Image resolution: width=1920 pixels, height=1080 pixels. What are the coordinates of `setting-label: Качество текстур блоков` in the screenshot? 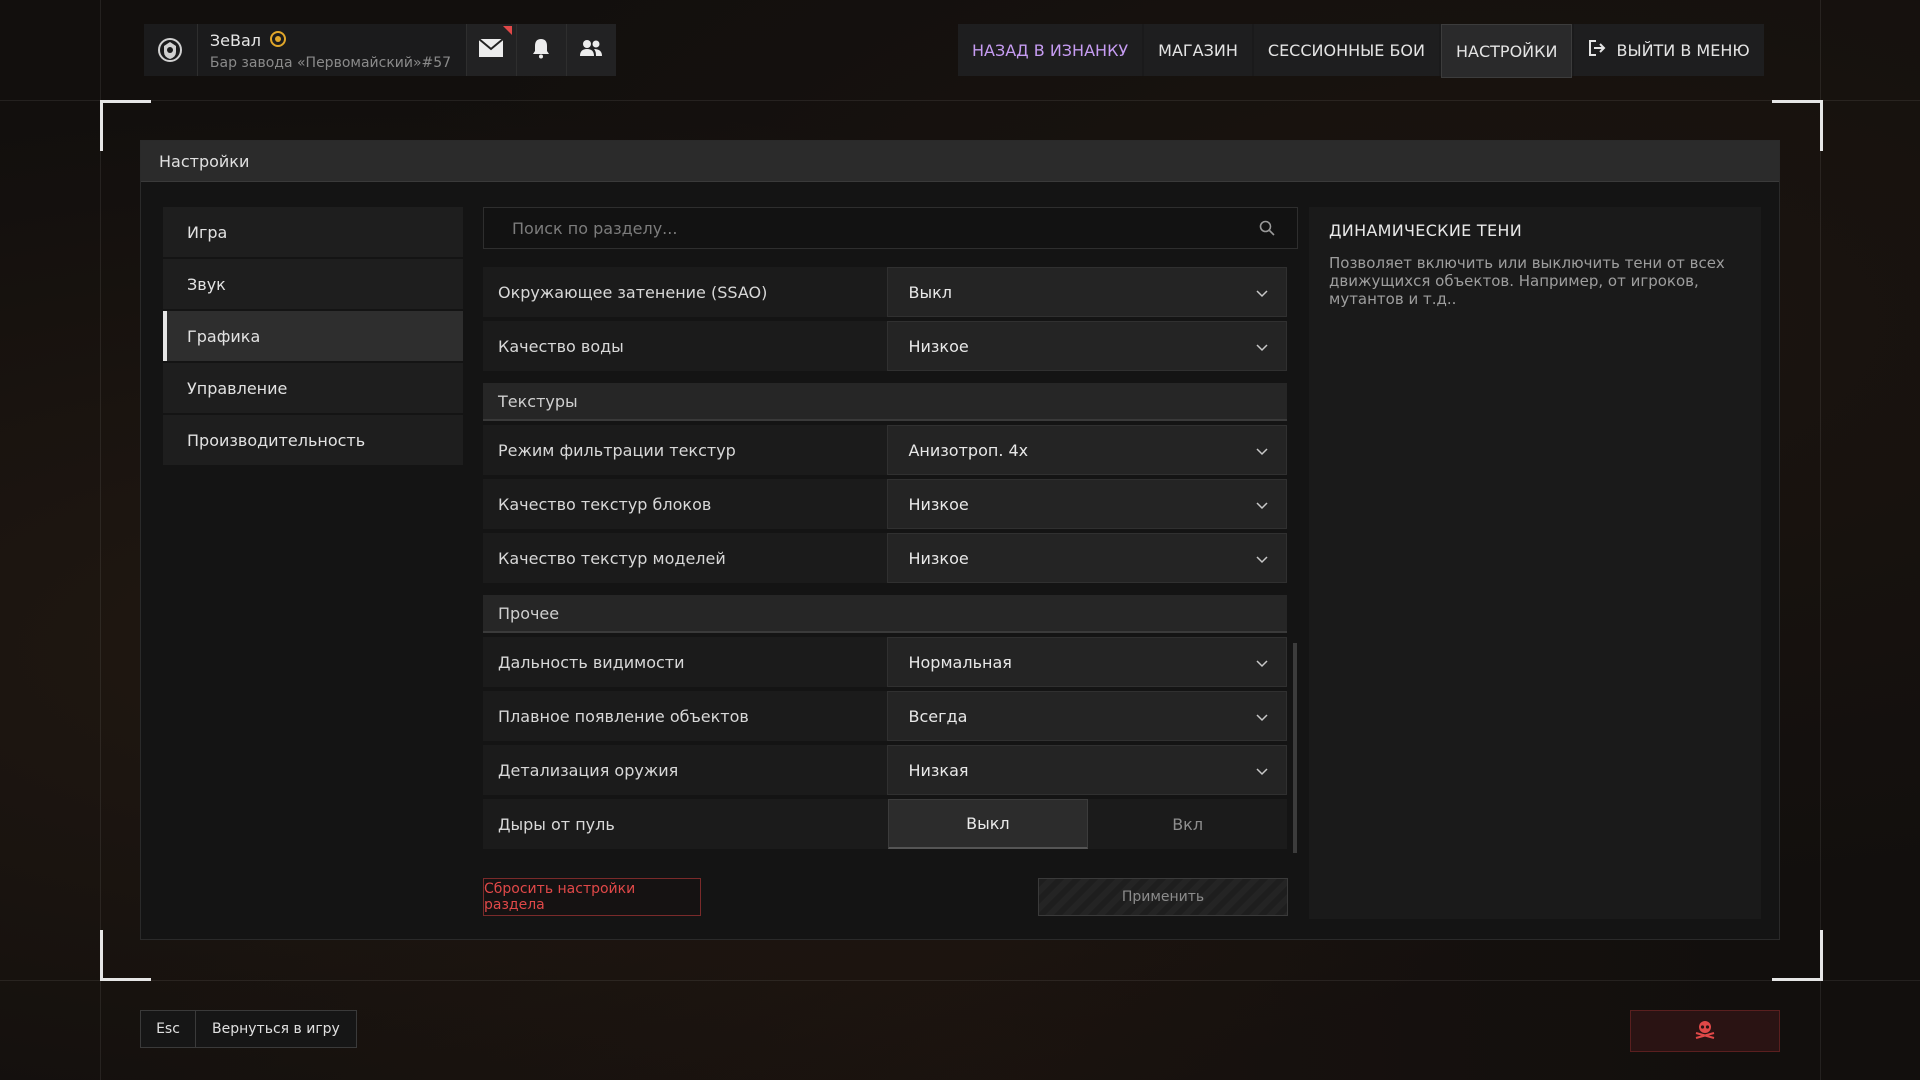 It's located at (605, 504).